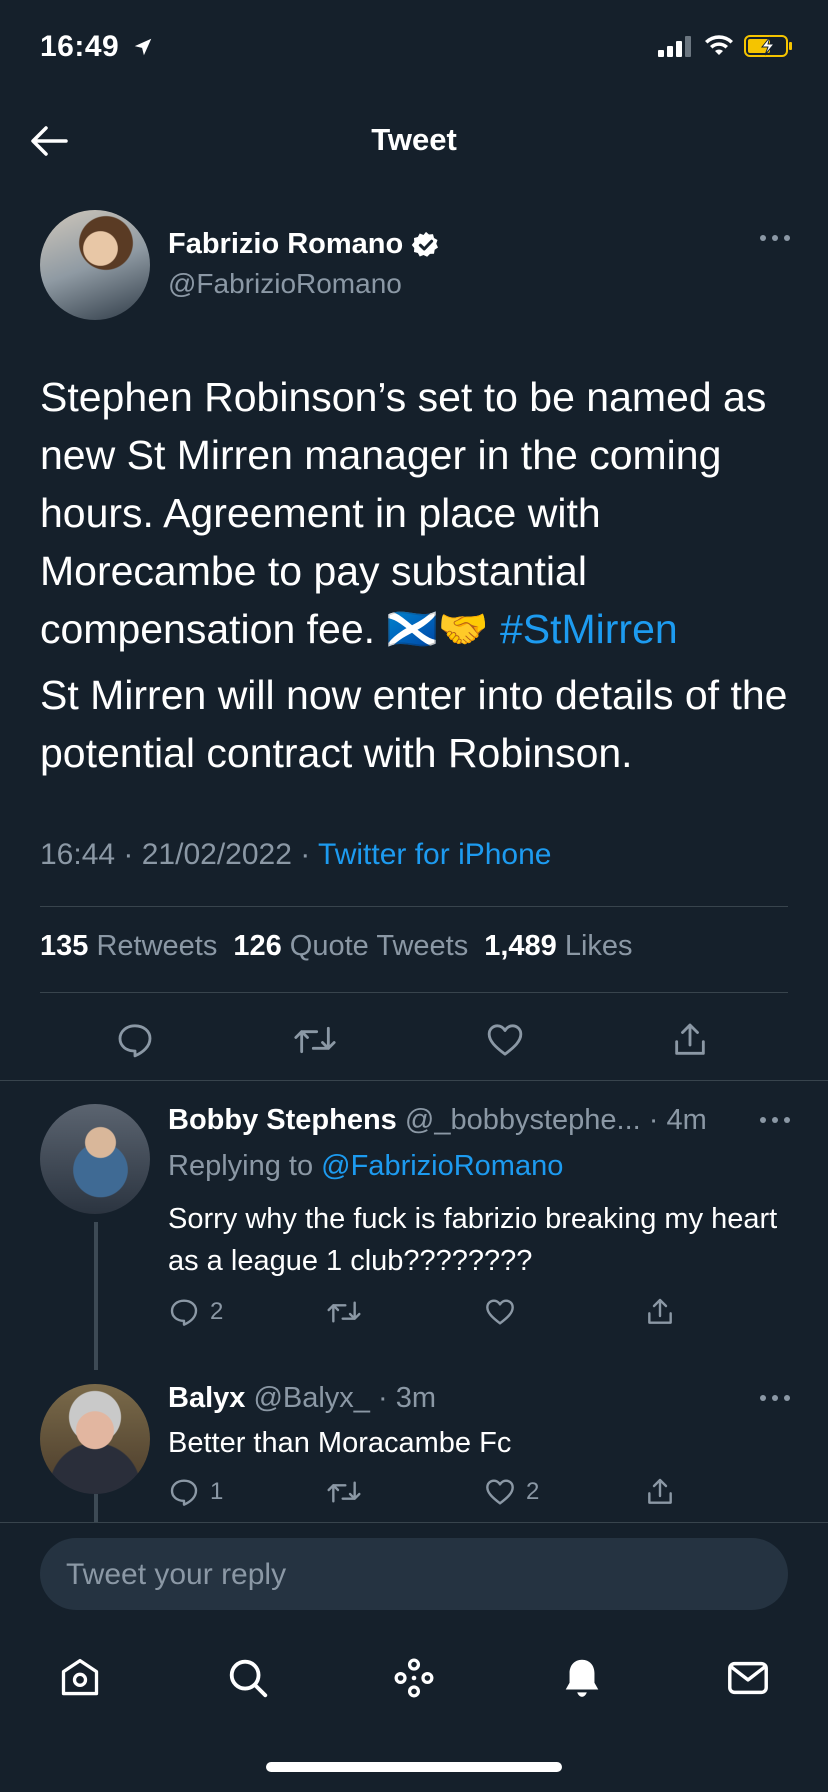  What do you see at coordinates (425, 244) in the screenshot?
I see `verified-badge-icon` at bounding box center [425, 244].